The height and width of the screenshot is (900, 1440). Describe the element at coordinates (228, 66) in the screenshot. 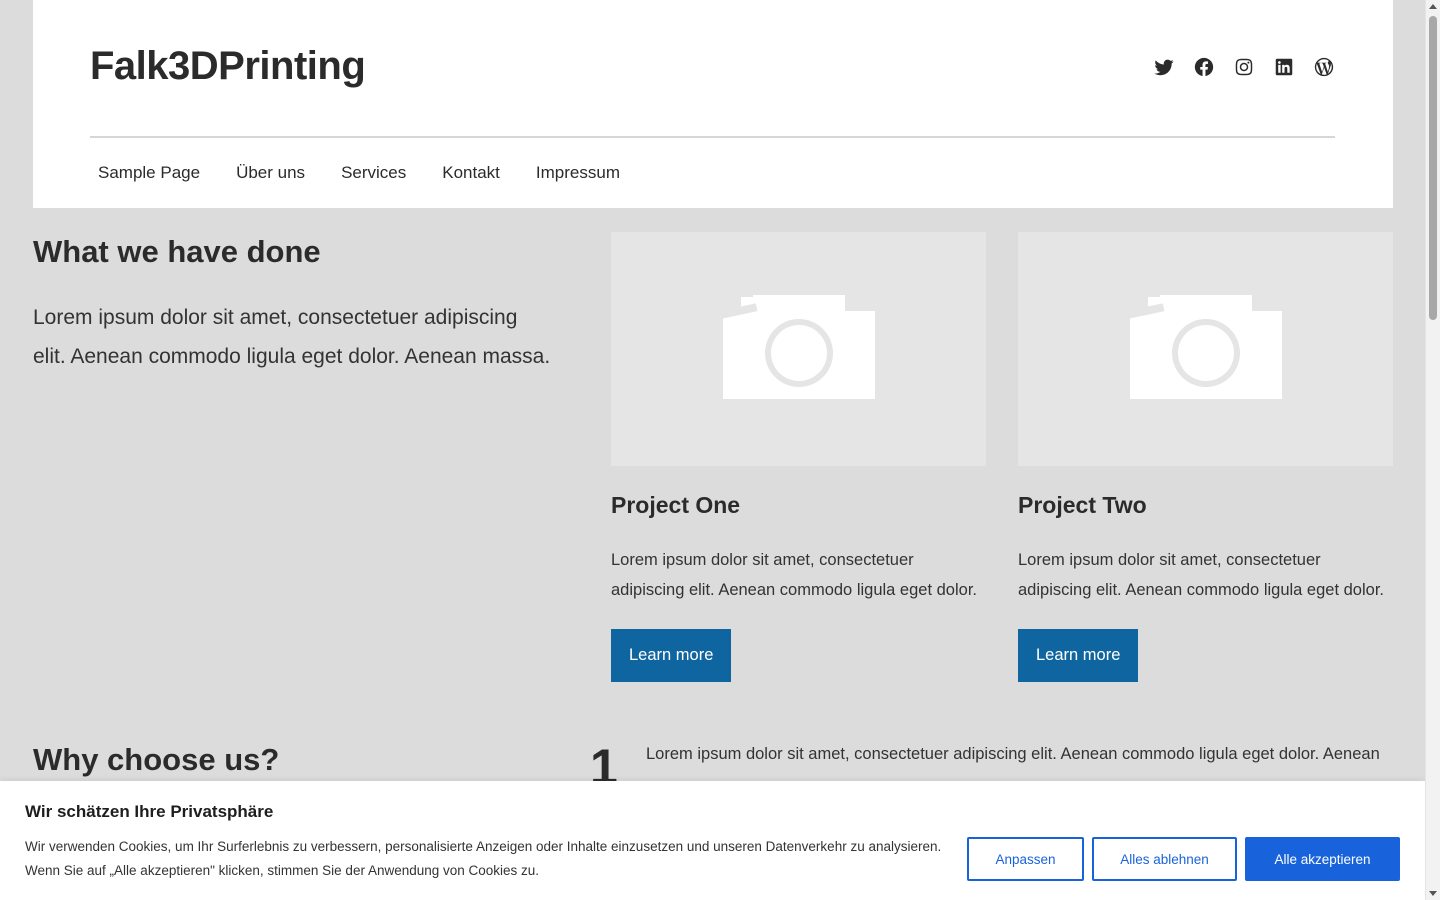

I see `site-title: Falk3DPrinting` at that location.